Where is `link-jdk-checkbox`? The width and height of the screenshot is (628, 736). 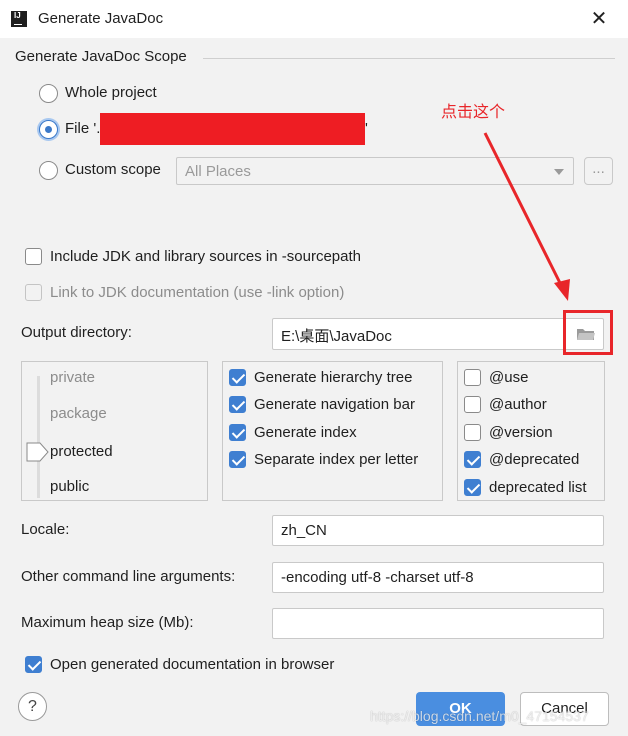
link-jdk-checkbox is located at coordinates (33, 292).